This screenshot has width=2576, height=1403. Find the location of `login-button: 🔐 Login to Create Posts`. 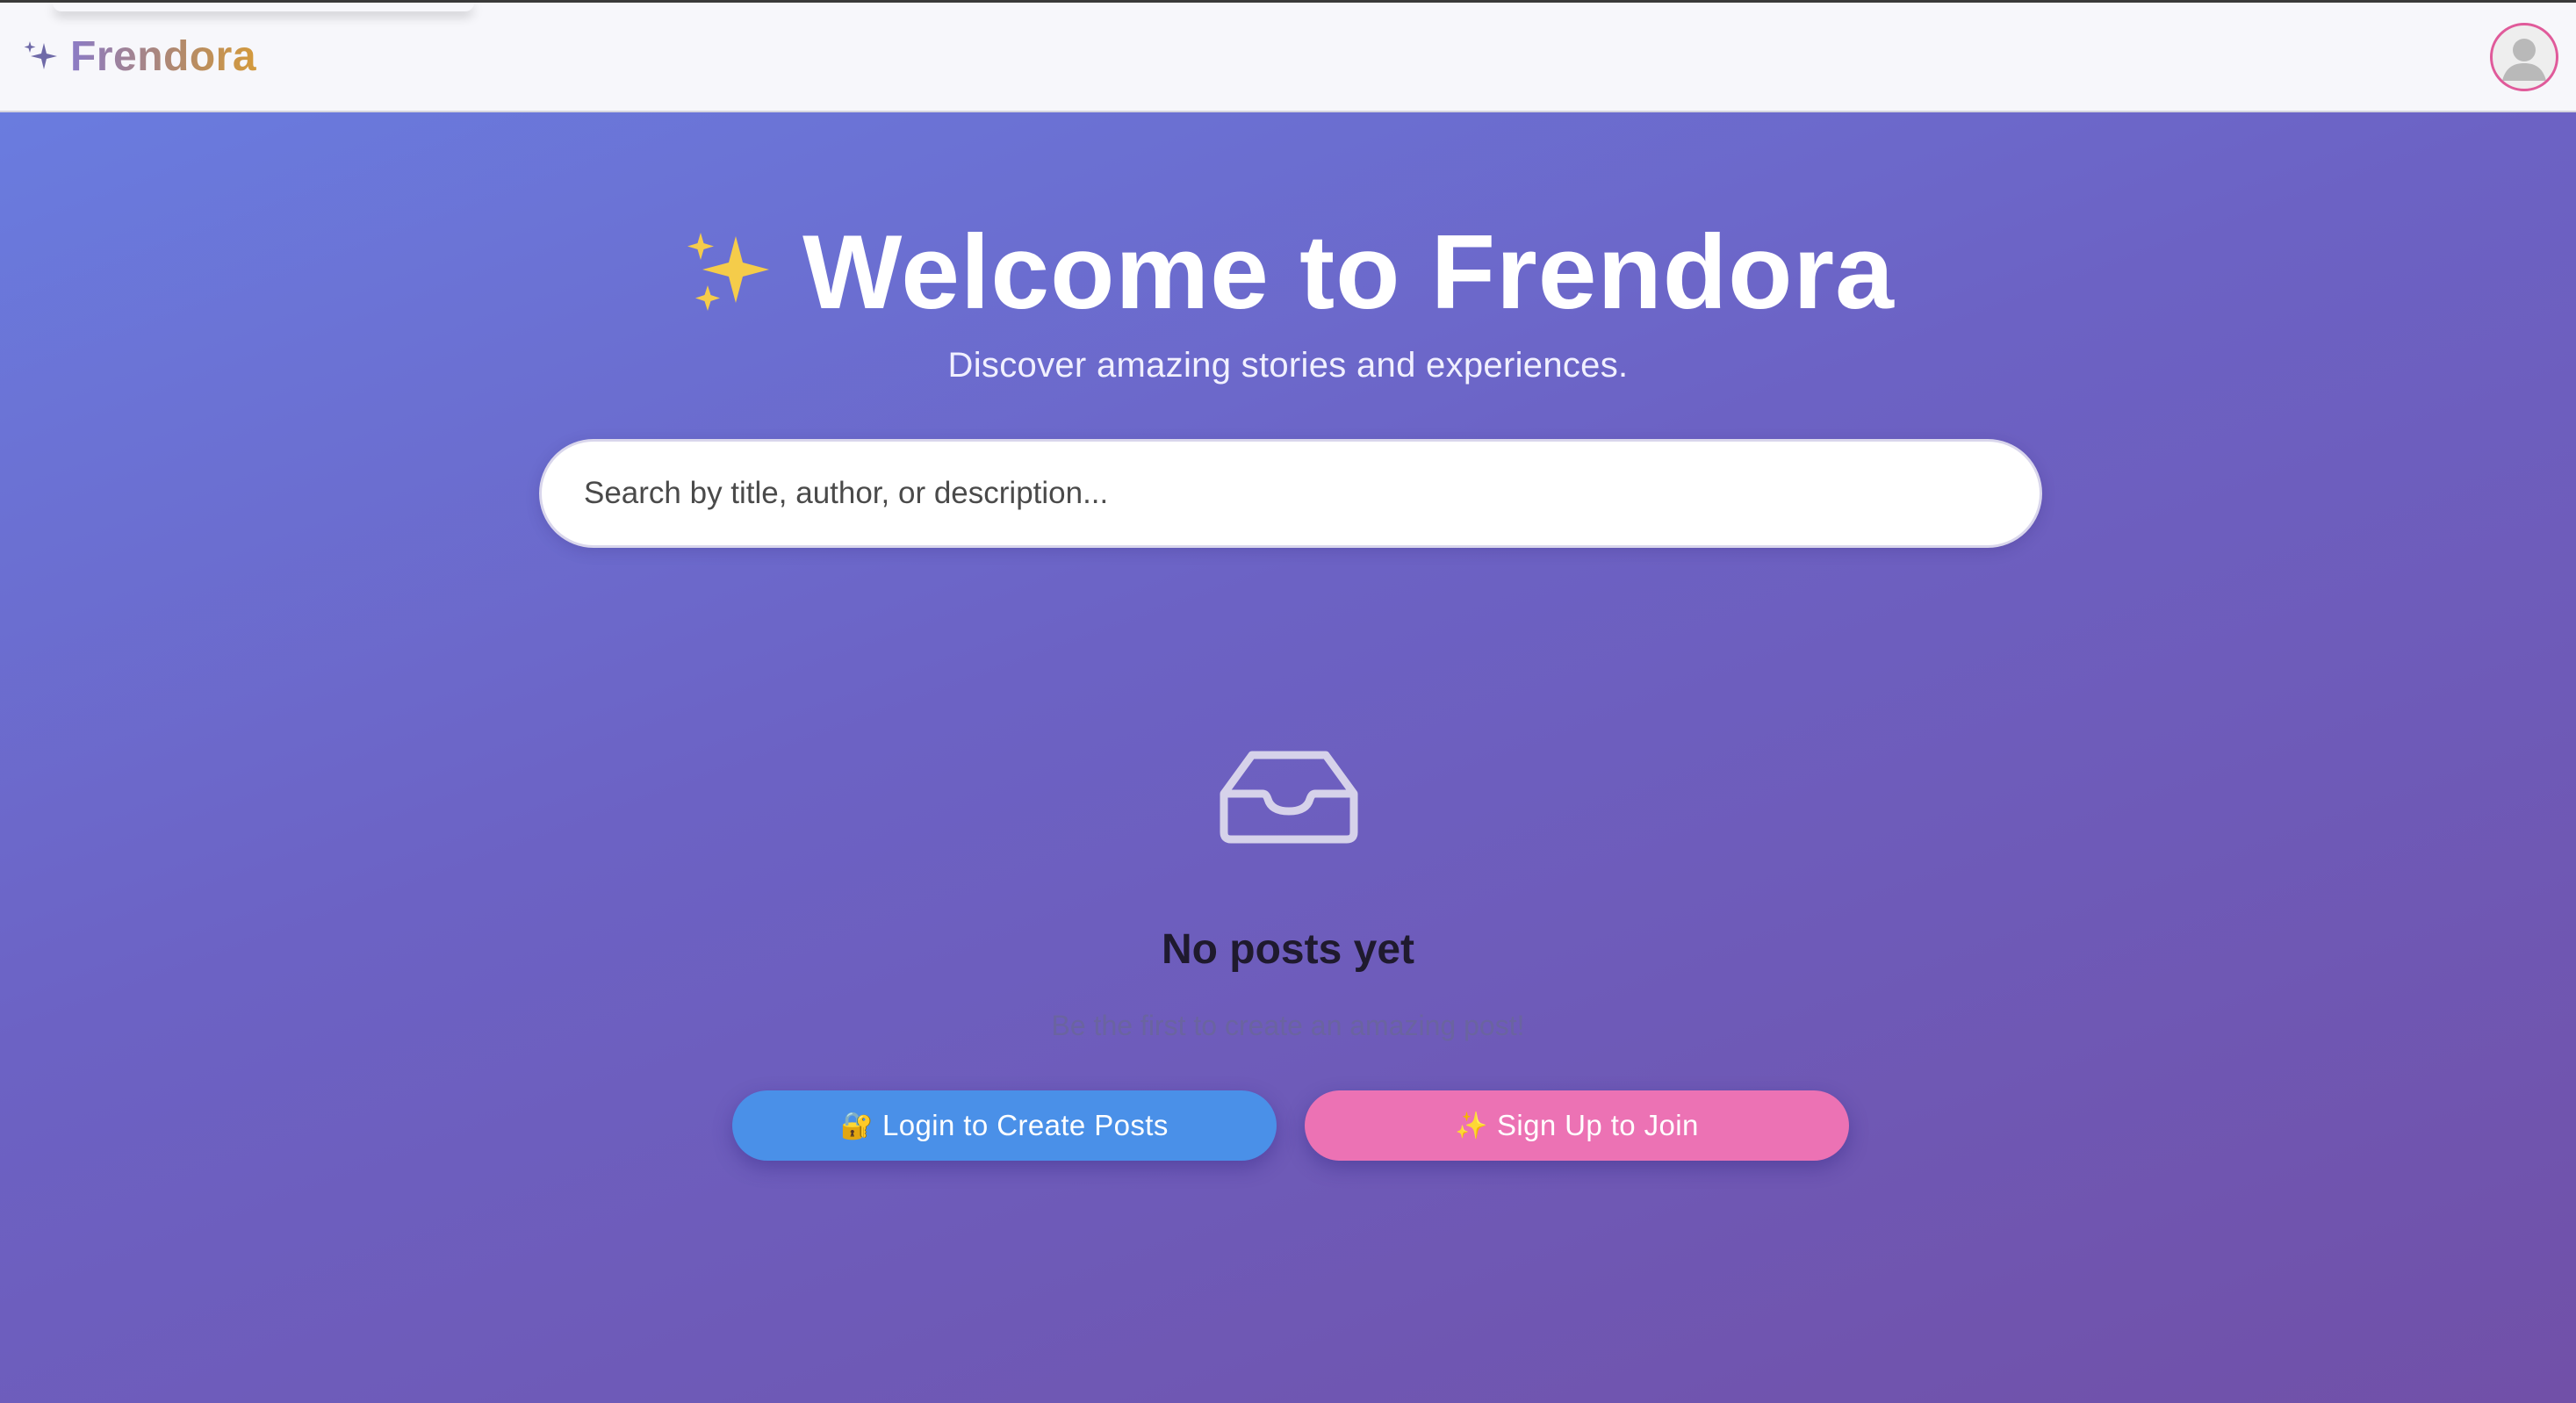

login-button: 🔐 Login to Create Posts is located at coordinates (1004, 1126).